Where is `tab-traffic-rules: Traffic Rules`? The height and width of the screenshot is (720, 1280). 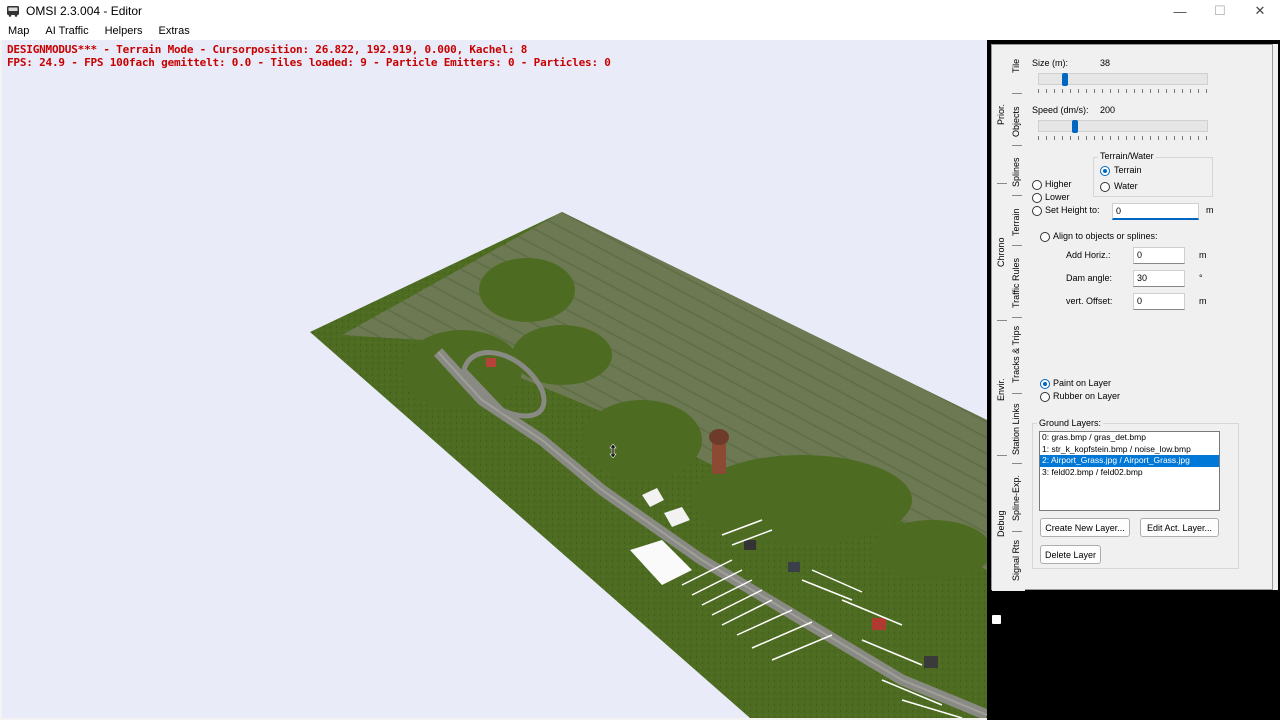
tab-traffic-rules: Traffic Rules is located at coordinates (1016, 283).